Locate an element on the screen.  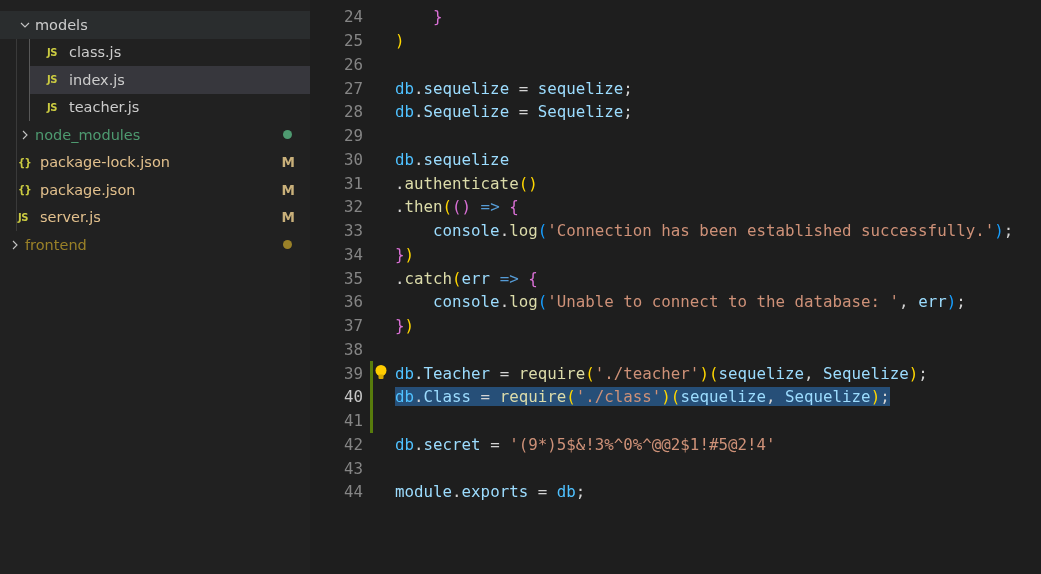
line-number: 27 is located at coordinates (352, 88).